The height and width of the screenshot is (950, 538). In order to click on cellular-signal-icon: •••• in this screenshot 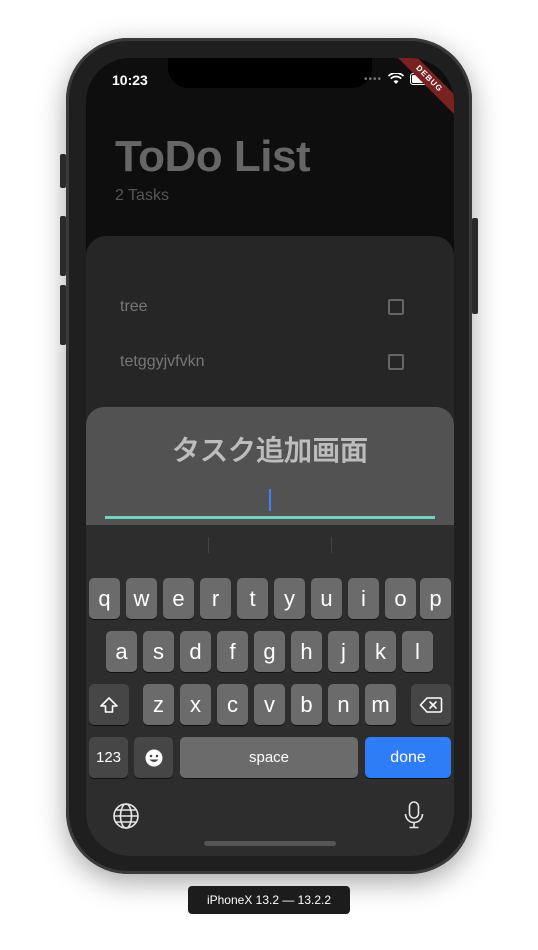, I will do `click(372, 79)`.